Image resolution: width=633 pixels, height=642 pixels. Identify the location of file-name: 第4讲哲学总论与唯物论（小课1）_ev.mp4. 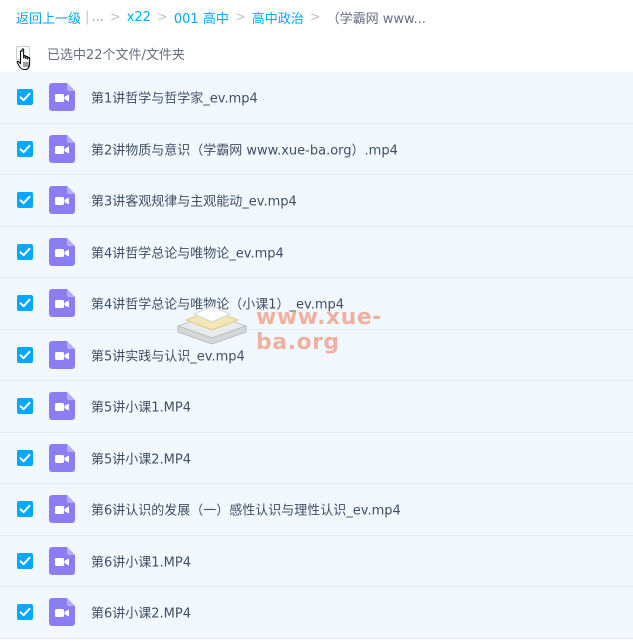
(217, 303).